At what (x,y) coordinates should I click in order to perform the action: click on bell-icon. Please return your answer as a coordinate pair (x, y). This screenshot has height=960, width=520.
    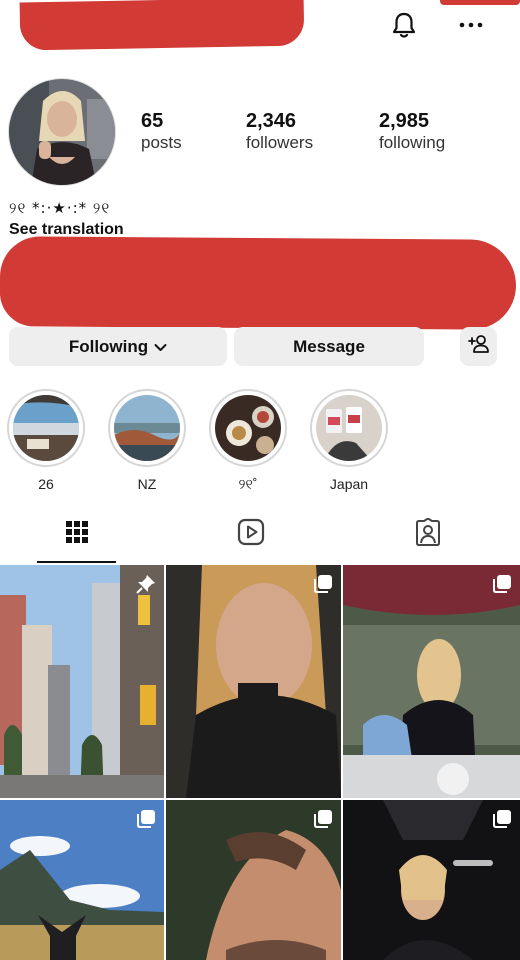
    Looking at the image, I should click on (404, 25).